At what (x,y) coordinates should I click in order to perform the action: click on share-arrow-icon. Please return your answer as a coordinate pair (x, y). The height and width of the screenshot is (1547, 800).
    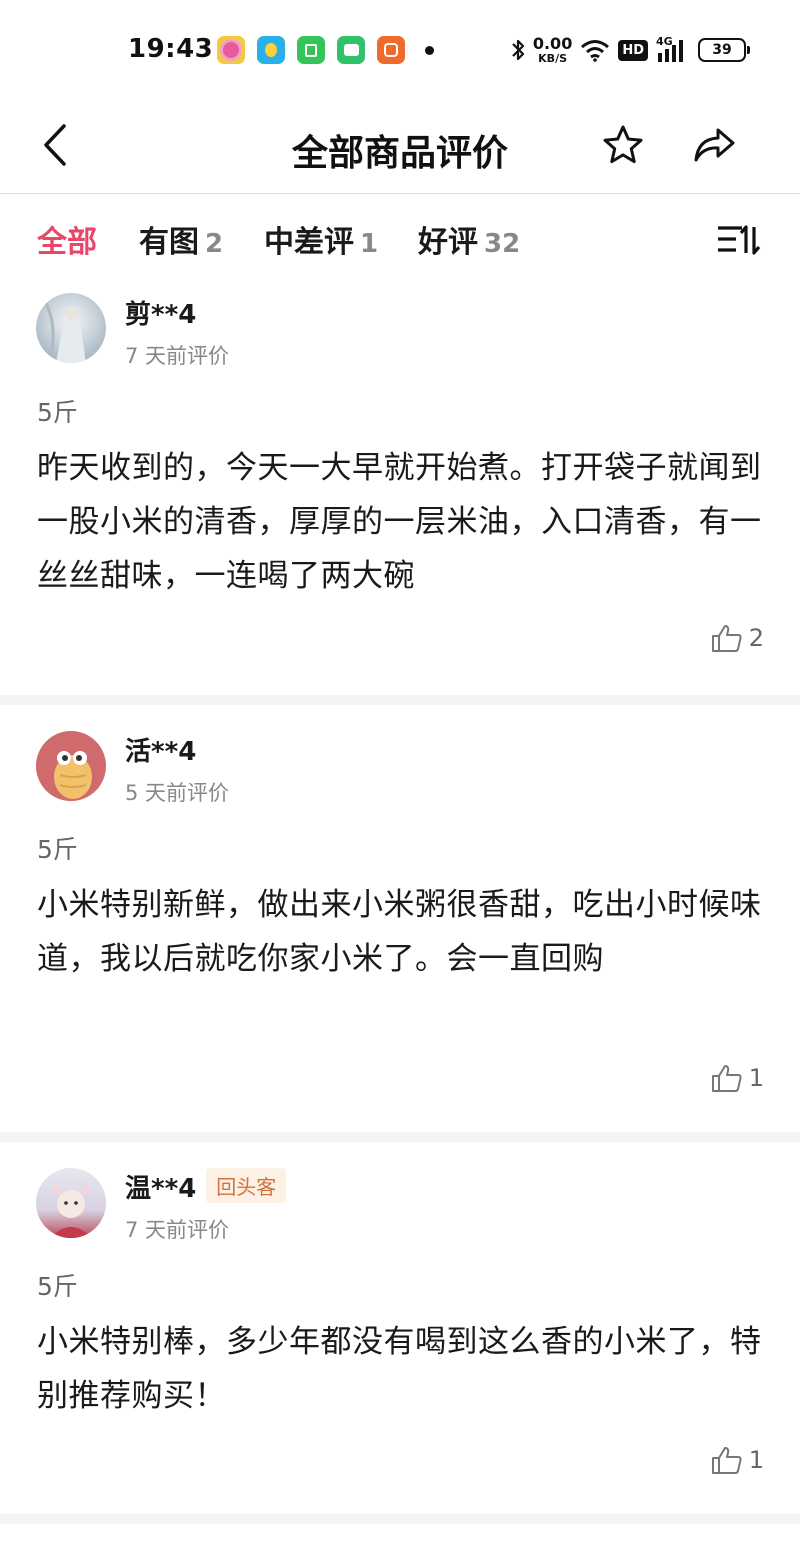
    Looking at the image, I should click on (714, 145).